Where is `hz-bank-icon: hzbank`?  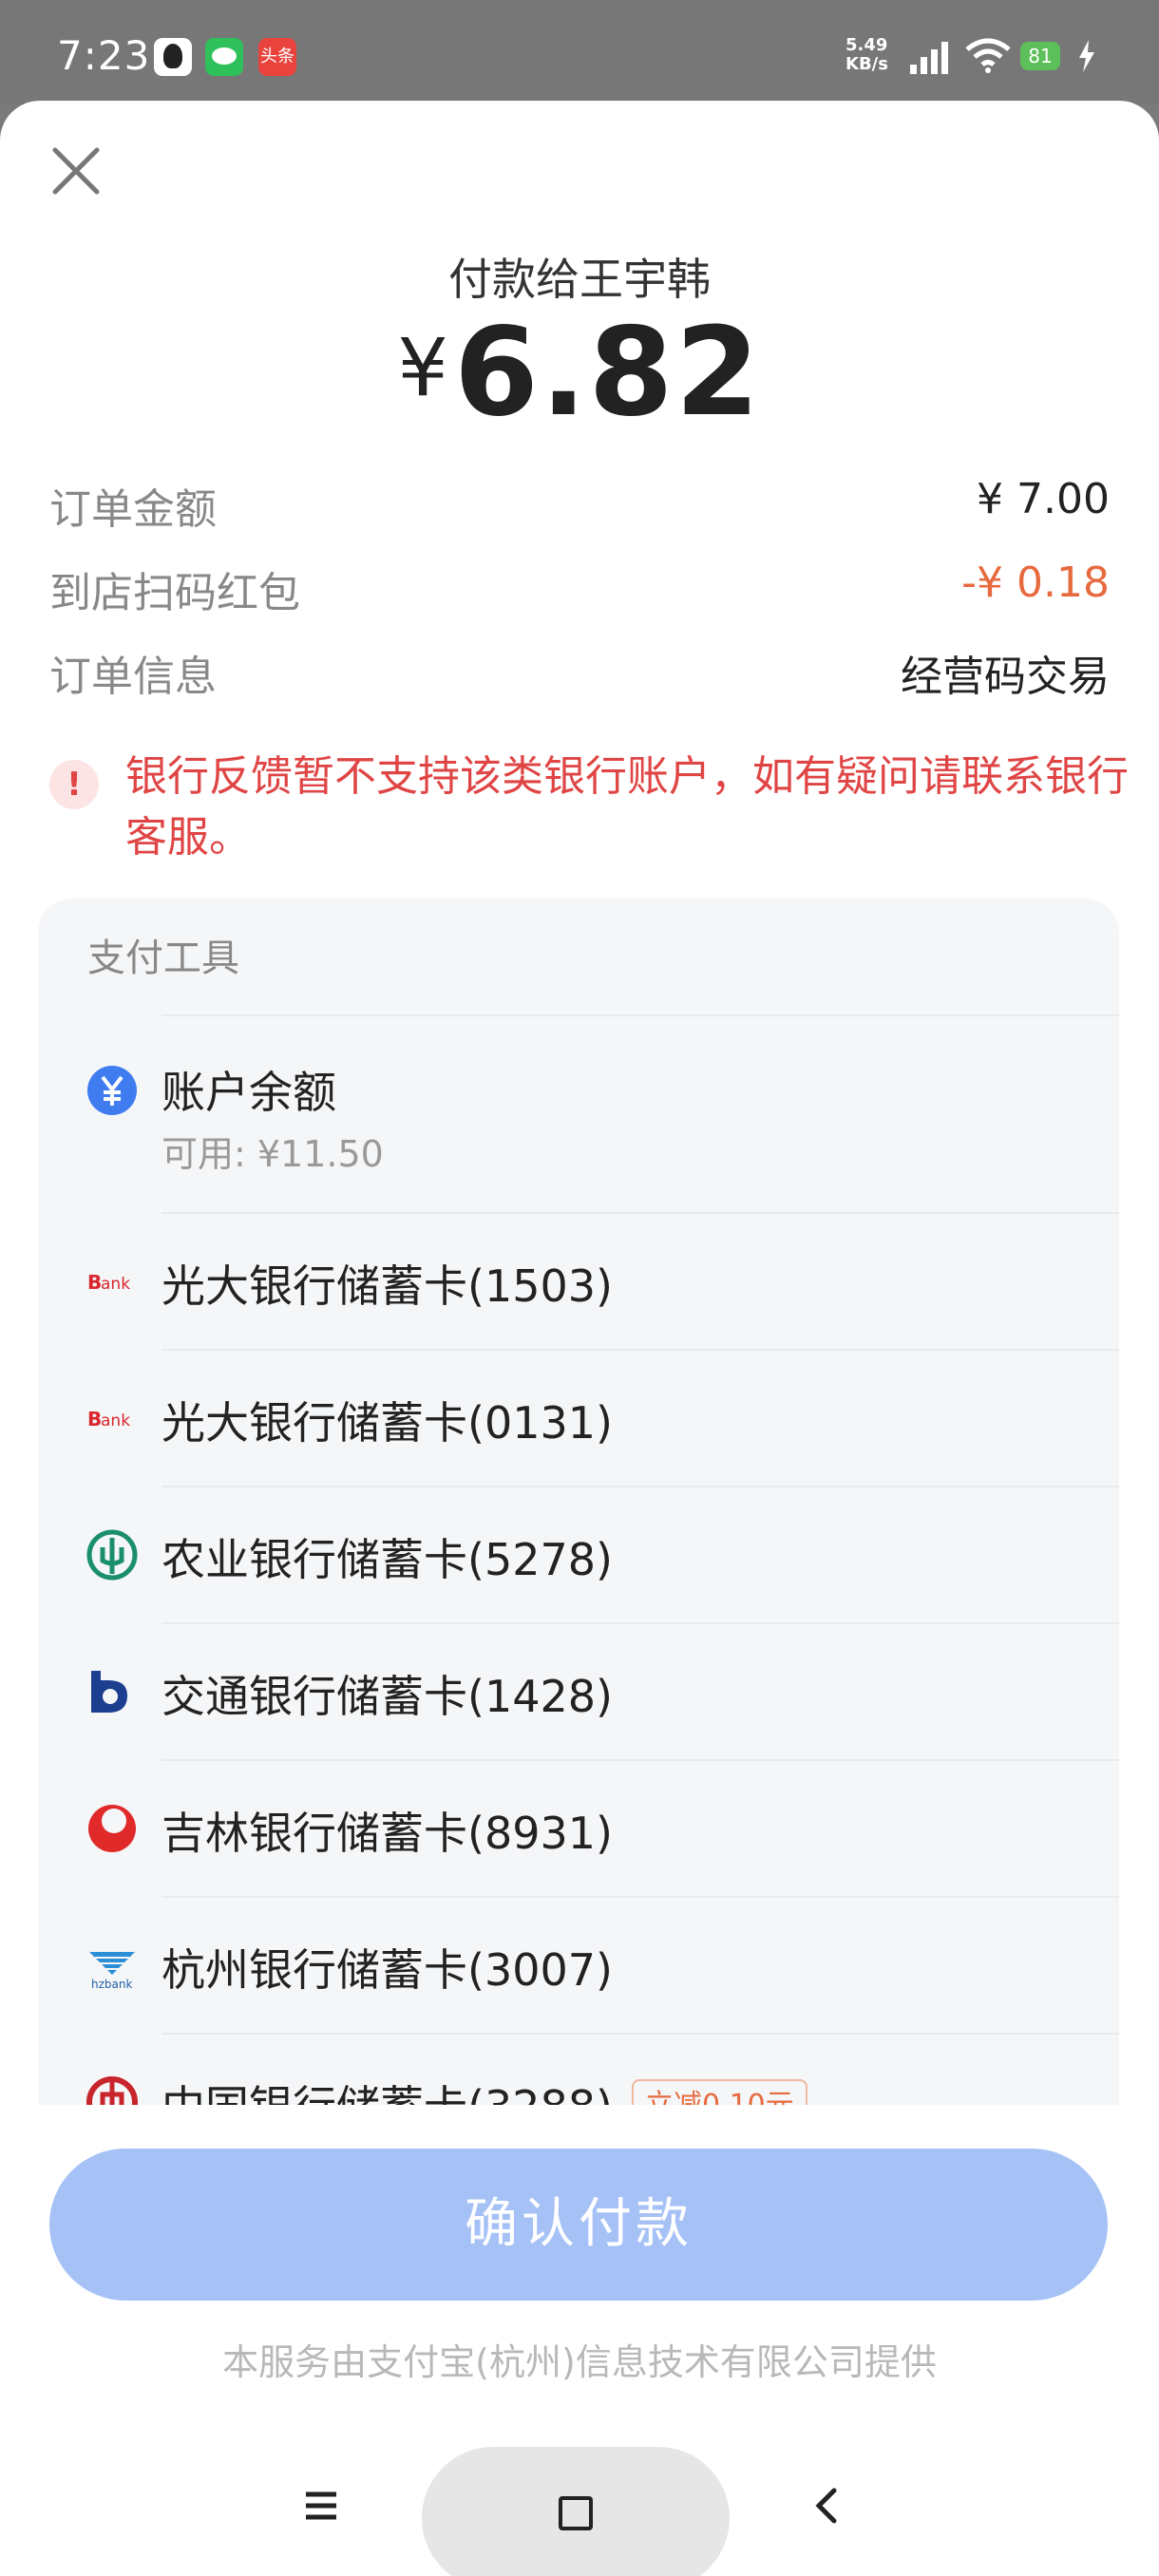 hz-bank-icon: hzbank is located at coordinates (112, 1971).